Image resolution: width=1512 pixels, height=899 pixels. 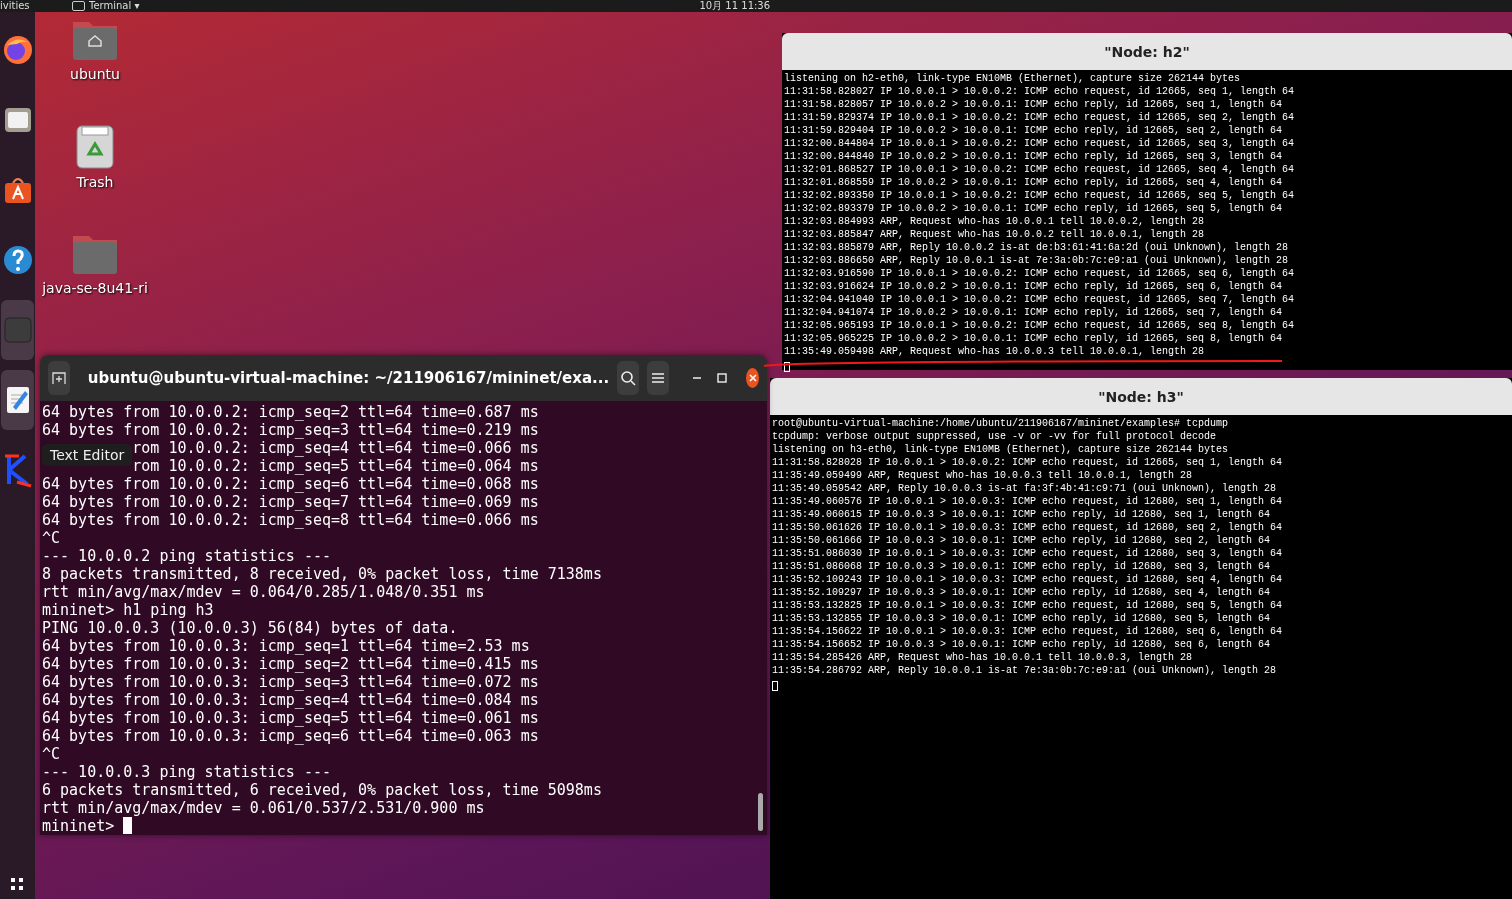 I want to click on terminal-line: listening on h2-eth0, link-type EN10MB (Ethernet), capture size 262144 bytes, so click(x=1012, y=78).